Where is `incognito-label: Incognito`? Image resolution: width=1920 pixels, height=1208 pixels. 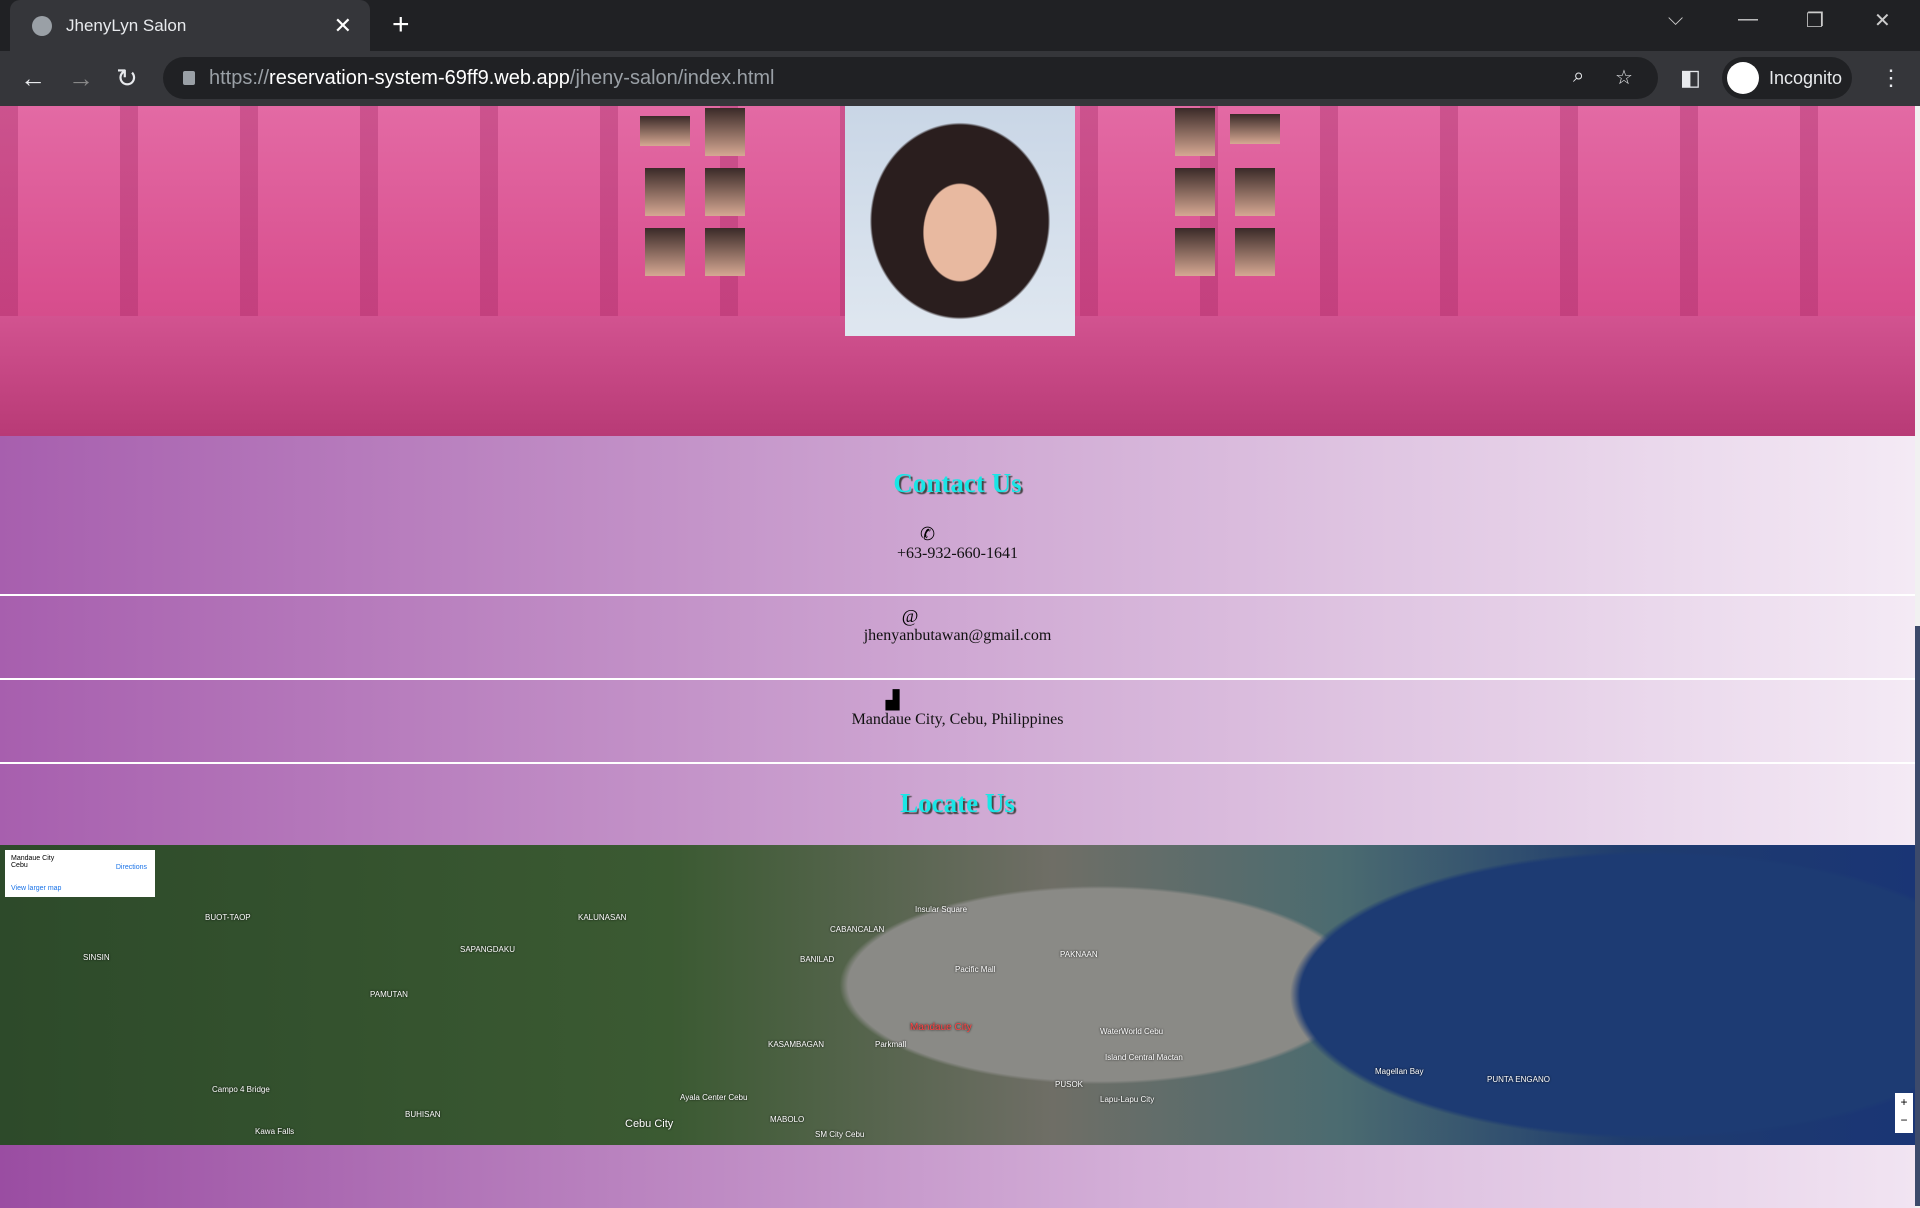 incognito-label: Incognito is located at coordinates (1806, 77).